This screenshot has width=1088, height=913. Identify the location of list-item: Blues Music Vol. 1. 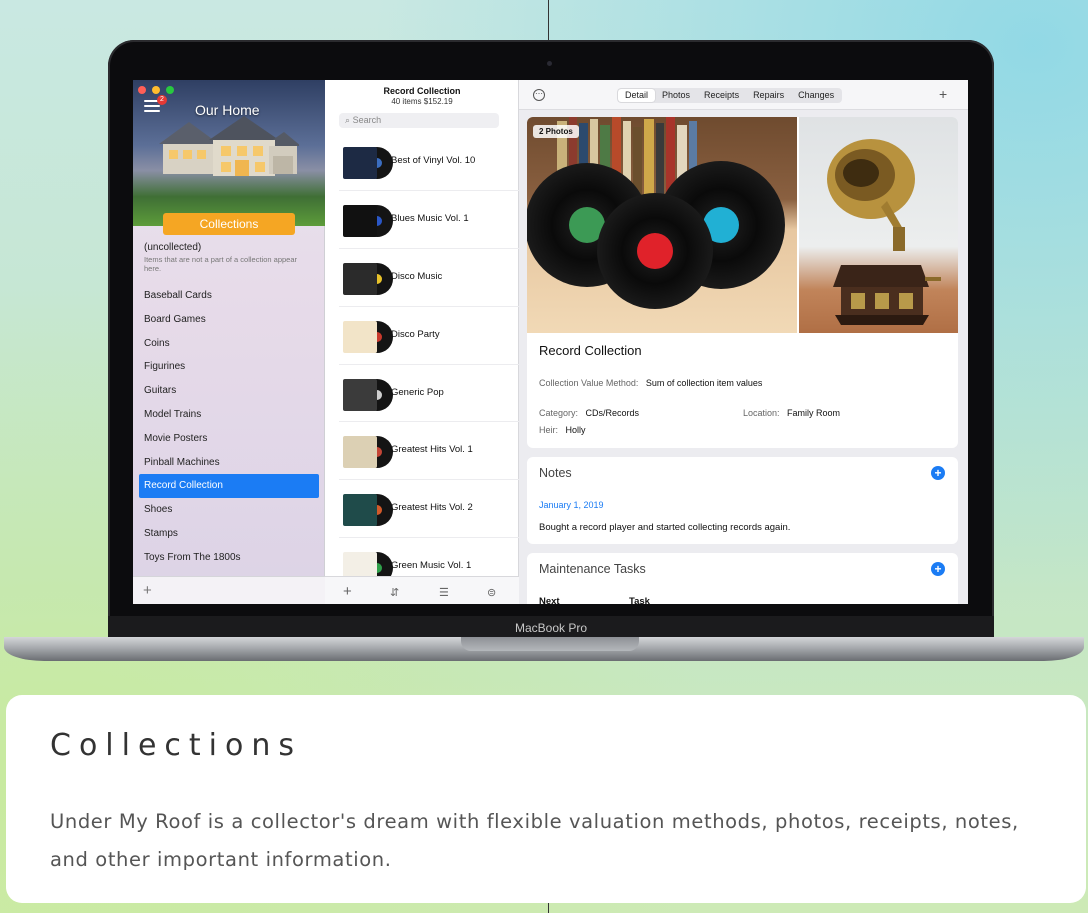
(429, 220).